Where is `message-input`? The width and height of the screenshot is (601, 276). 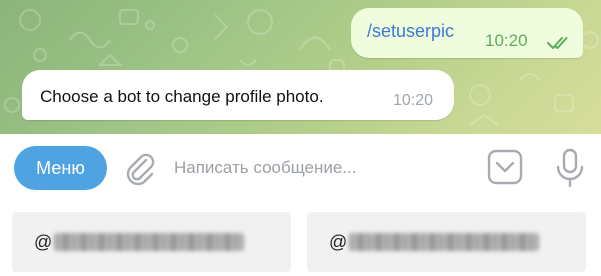 message-input is located at coordinates (324, 168).